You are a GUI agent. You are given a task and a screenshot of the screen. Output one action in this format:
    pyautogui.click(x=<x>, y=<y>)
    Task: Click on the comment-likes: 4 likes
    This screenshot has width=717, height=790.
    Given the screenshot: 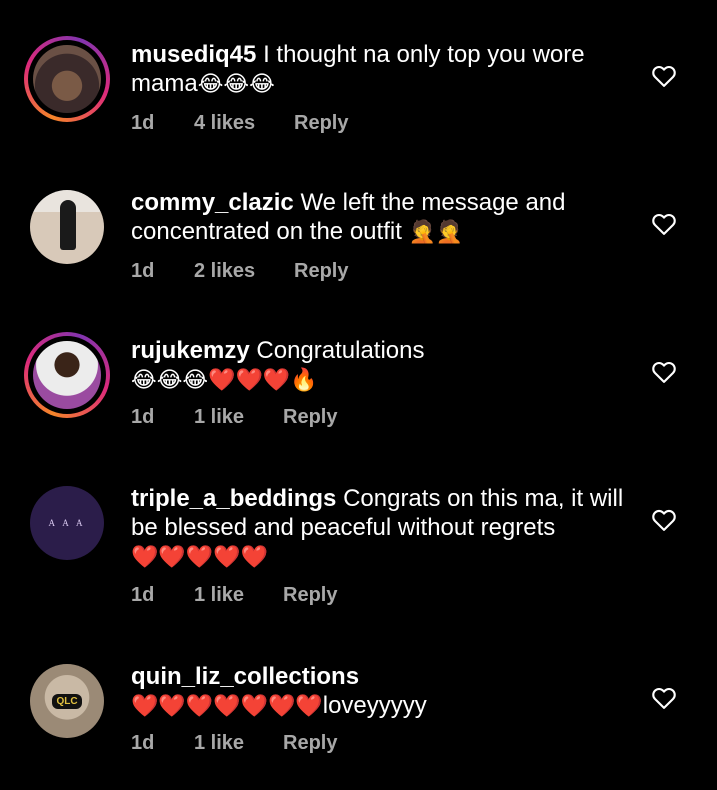 What is the action you would take?
    pyautogui.click(x=224, y=123)
    